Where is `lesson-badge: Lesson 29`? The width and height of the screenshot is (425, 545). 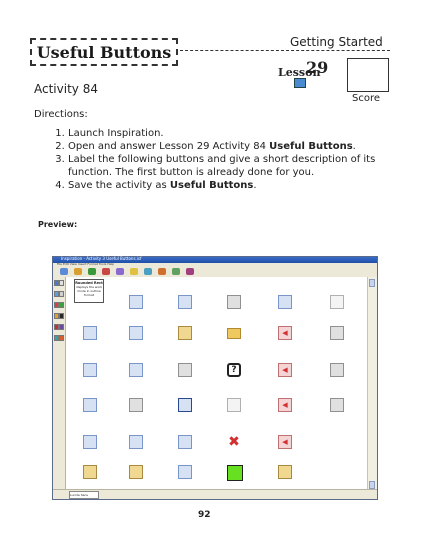 lesson-badge: Lesson 29 is located at coordinates (308, 73).